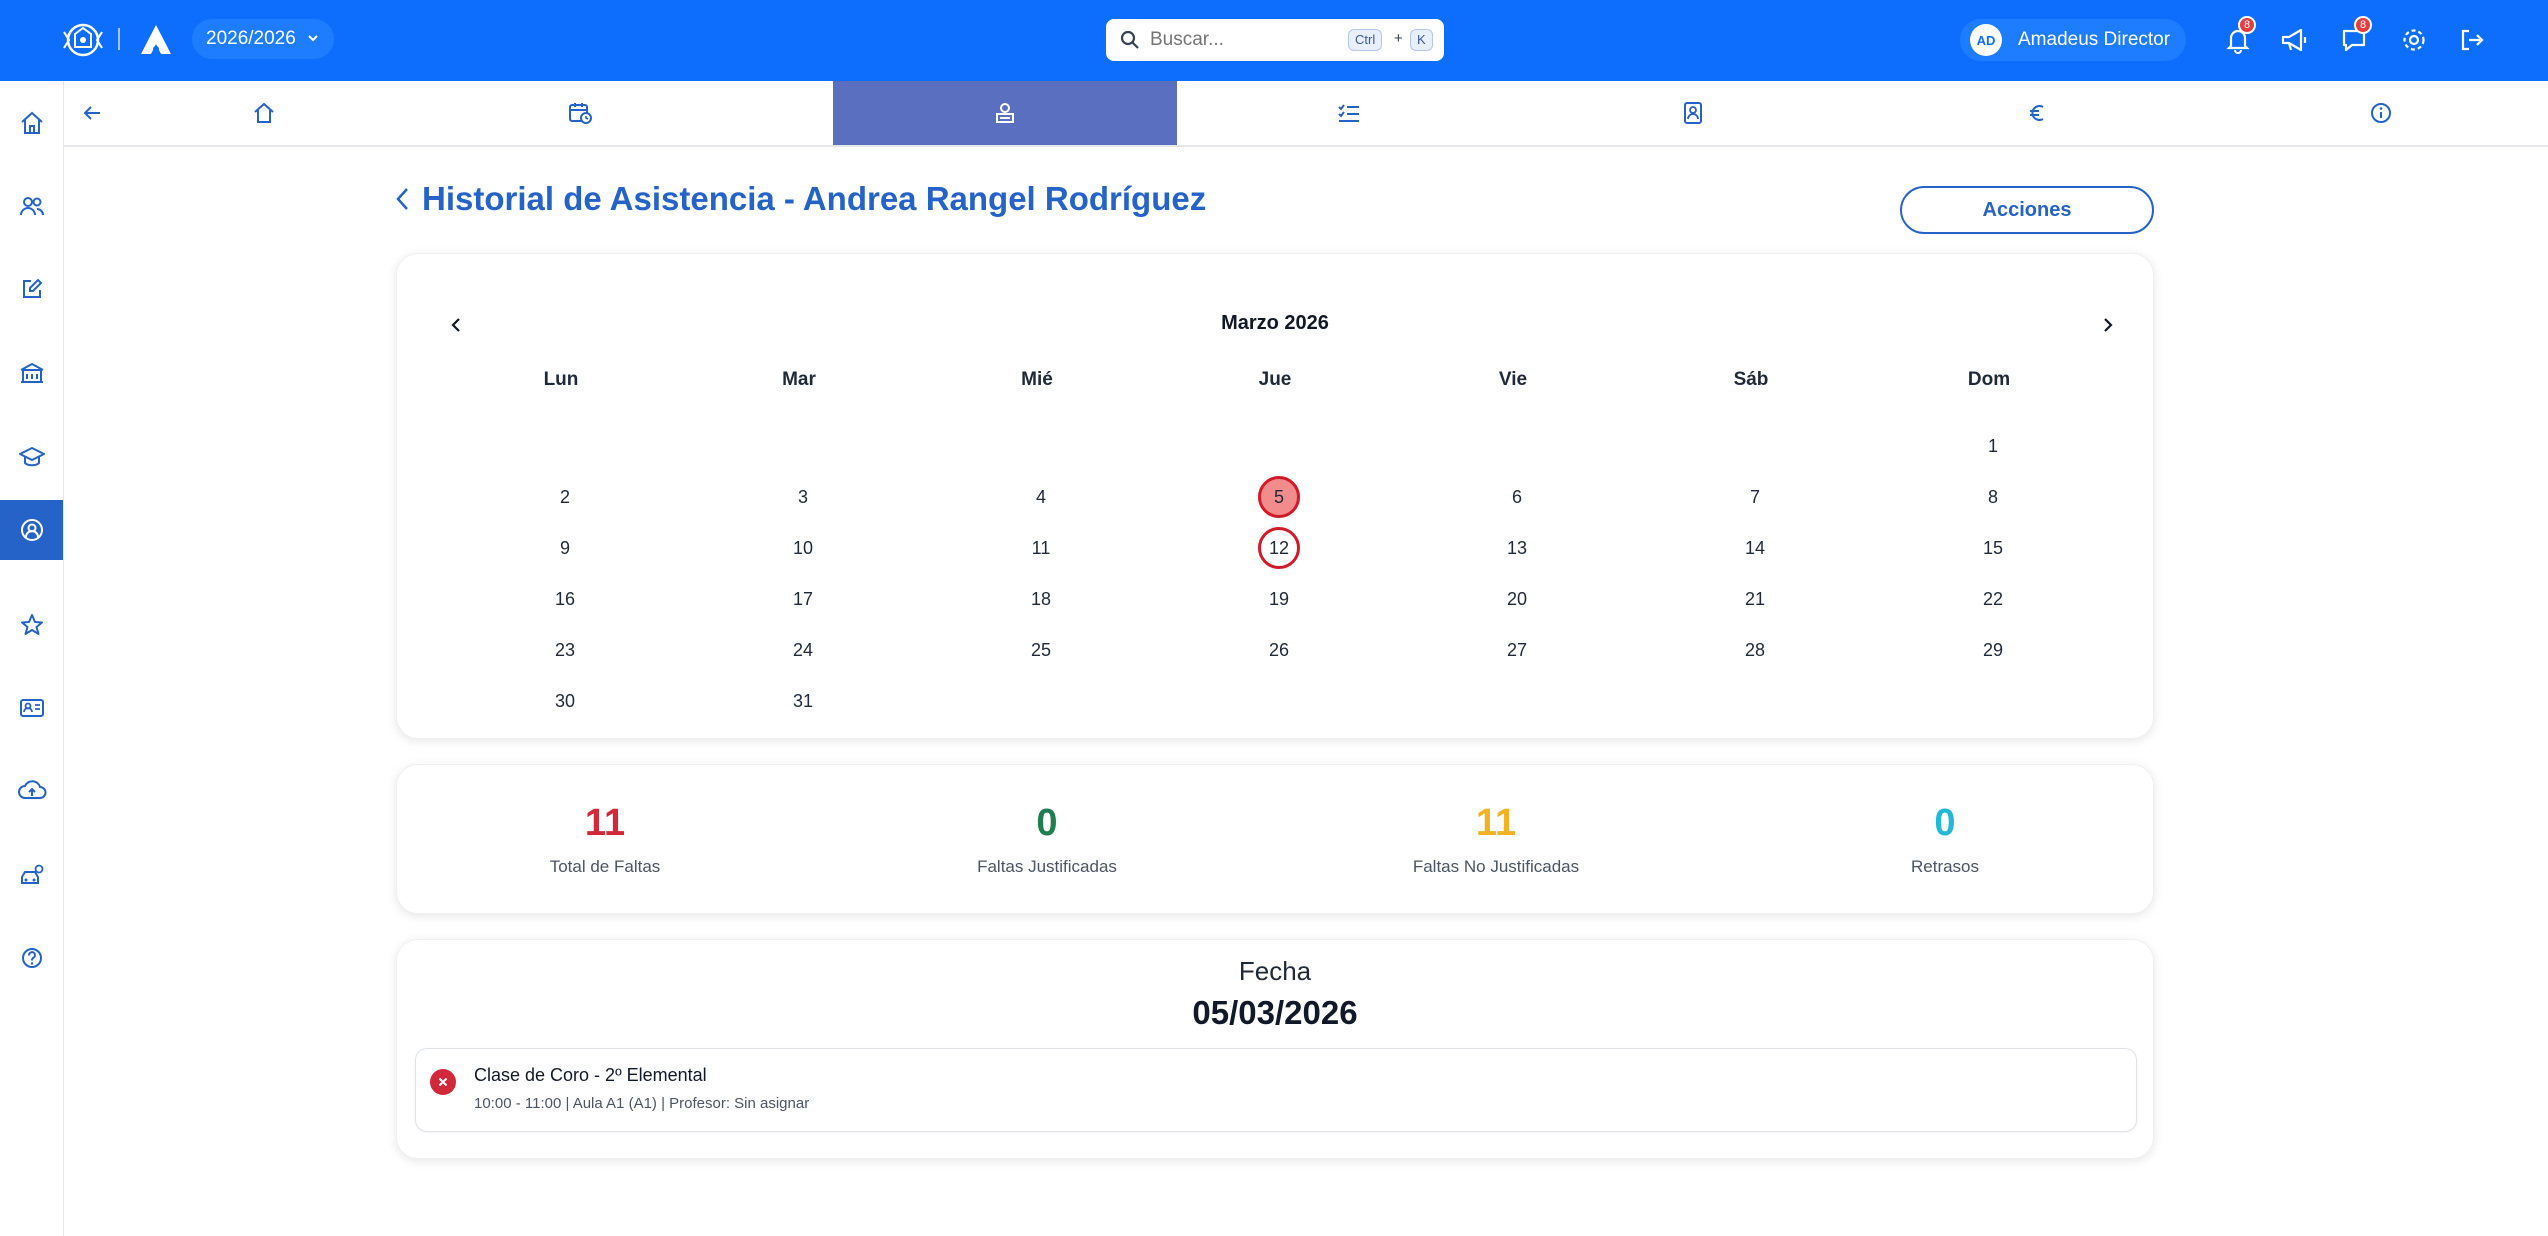 The width and height of the screenshot is (2548, 1236). What do you see at coordinates (92, 113) in the screenshot?
I see `tab-back` at bounding box center [92, 113].